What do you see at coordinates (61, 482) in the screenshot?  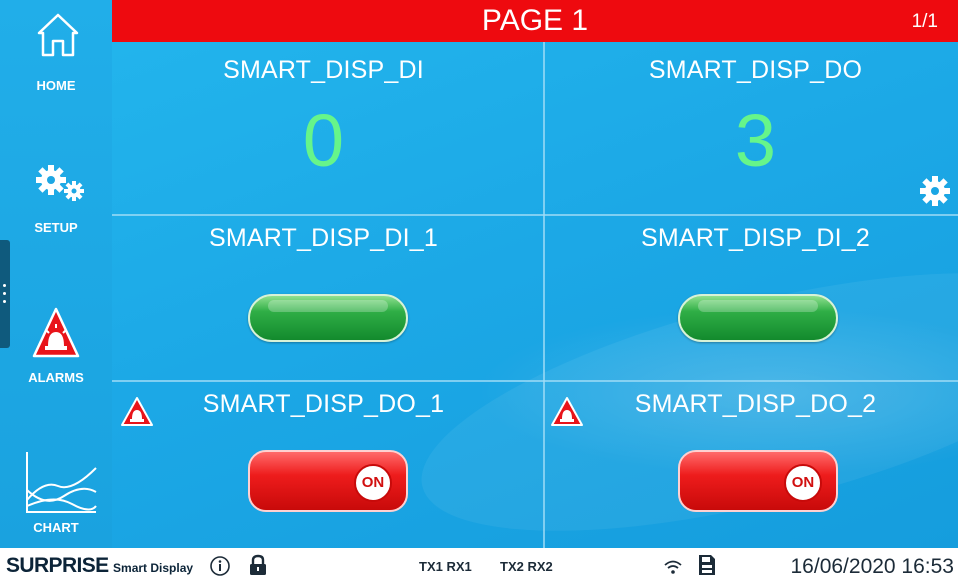 I see `chart-icon` at bounding box center [61, 482].